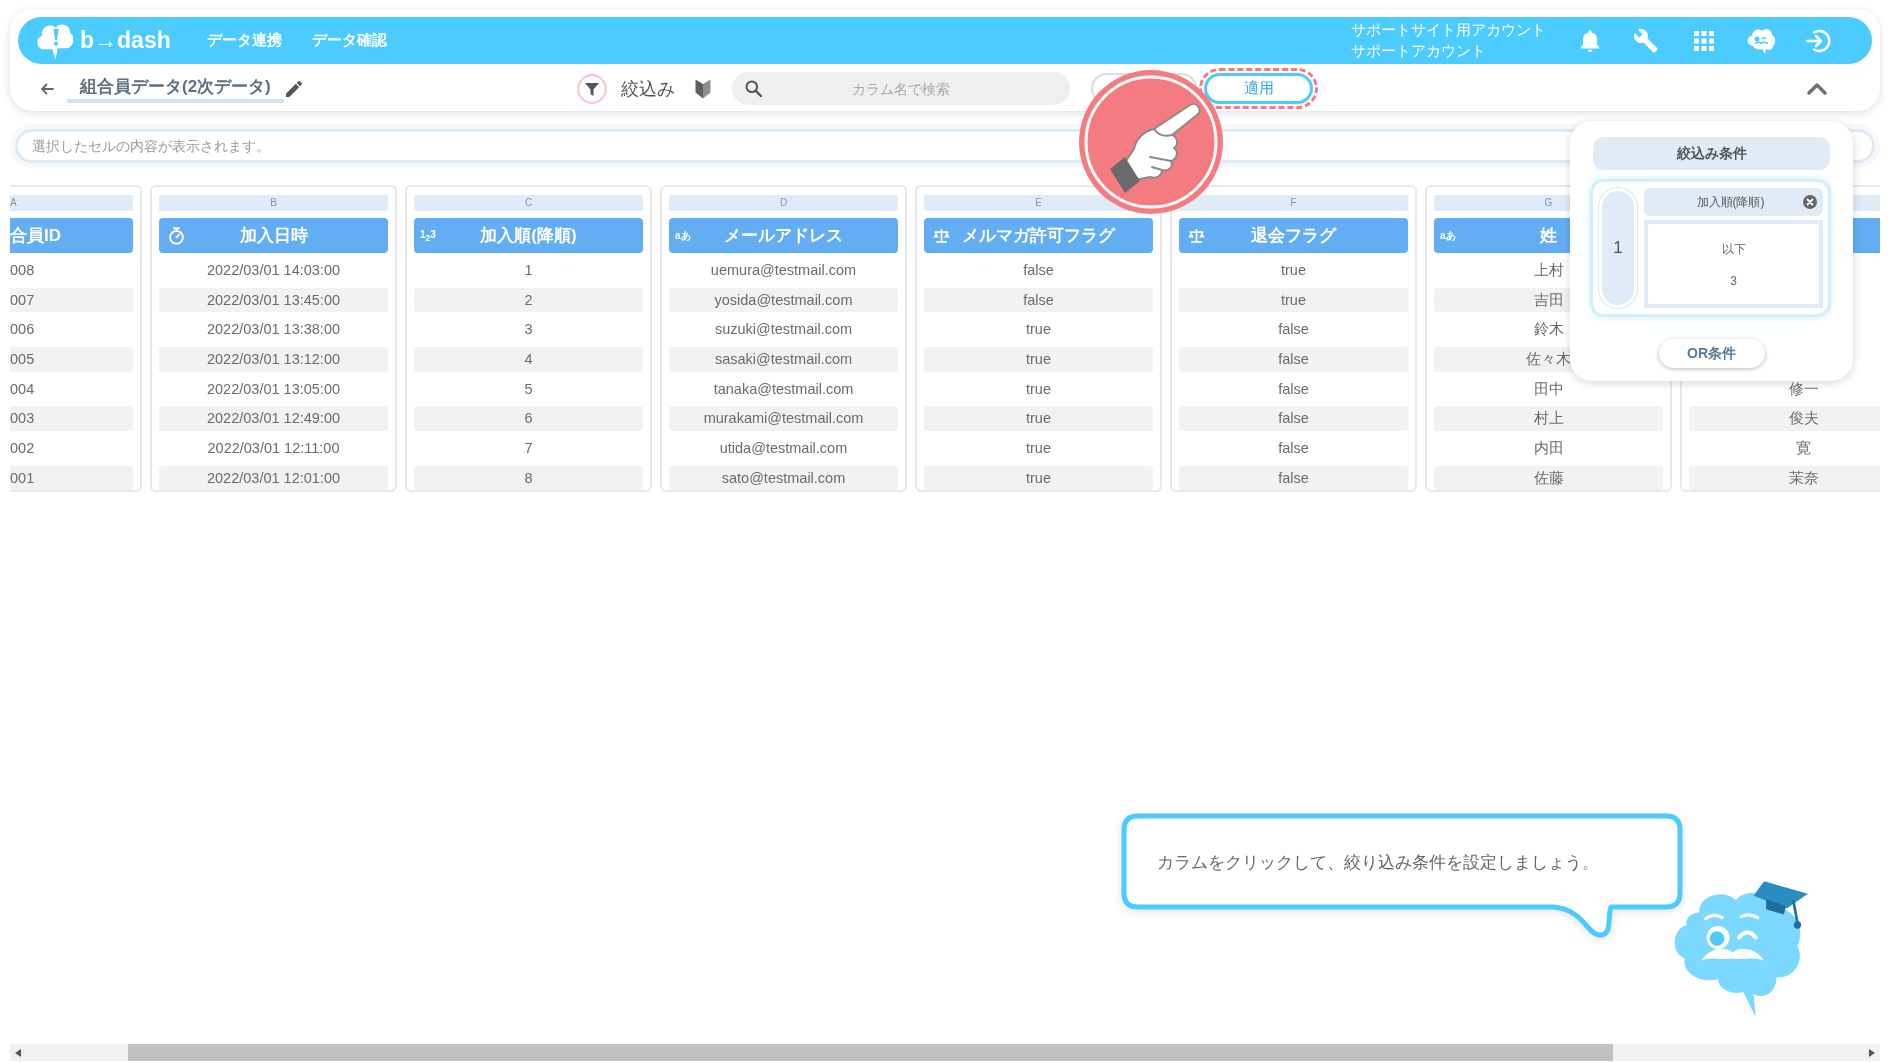 The height and width of the screenshot is (1063, 1890). I want to click on table-cell: 2, so click(528, 300).